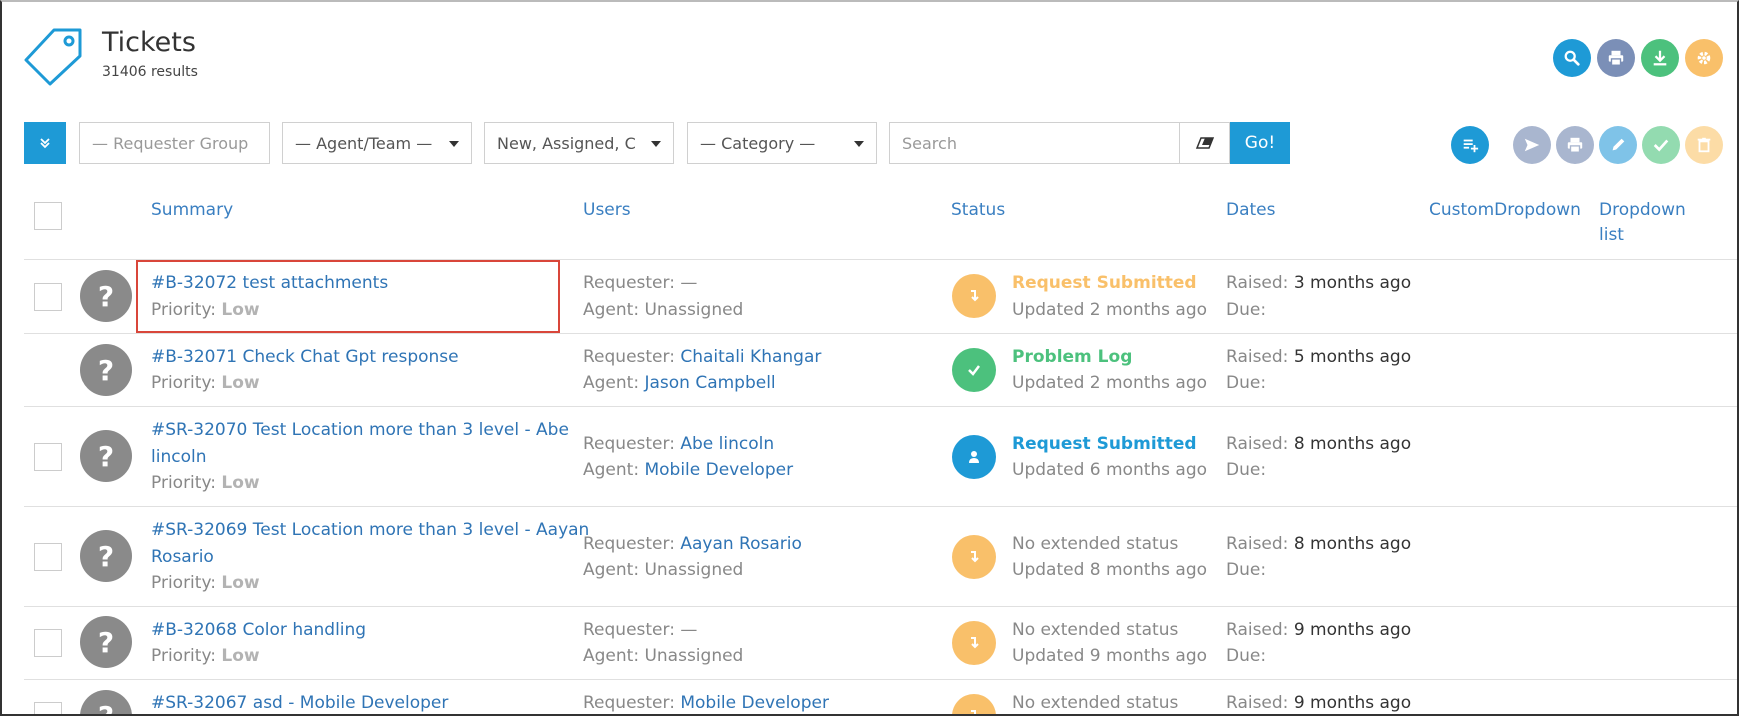 The image size is (1739, 716). Describe the element at coordinates (192, 210) in the screenshot. I see `column-header-summary: Summary` at that location.